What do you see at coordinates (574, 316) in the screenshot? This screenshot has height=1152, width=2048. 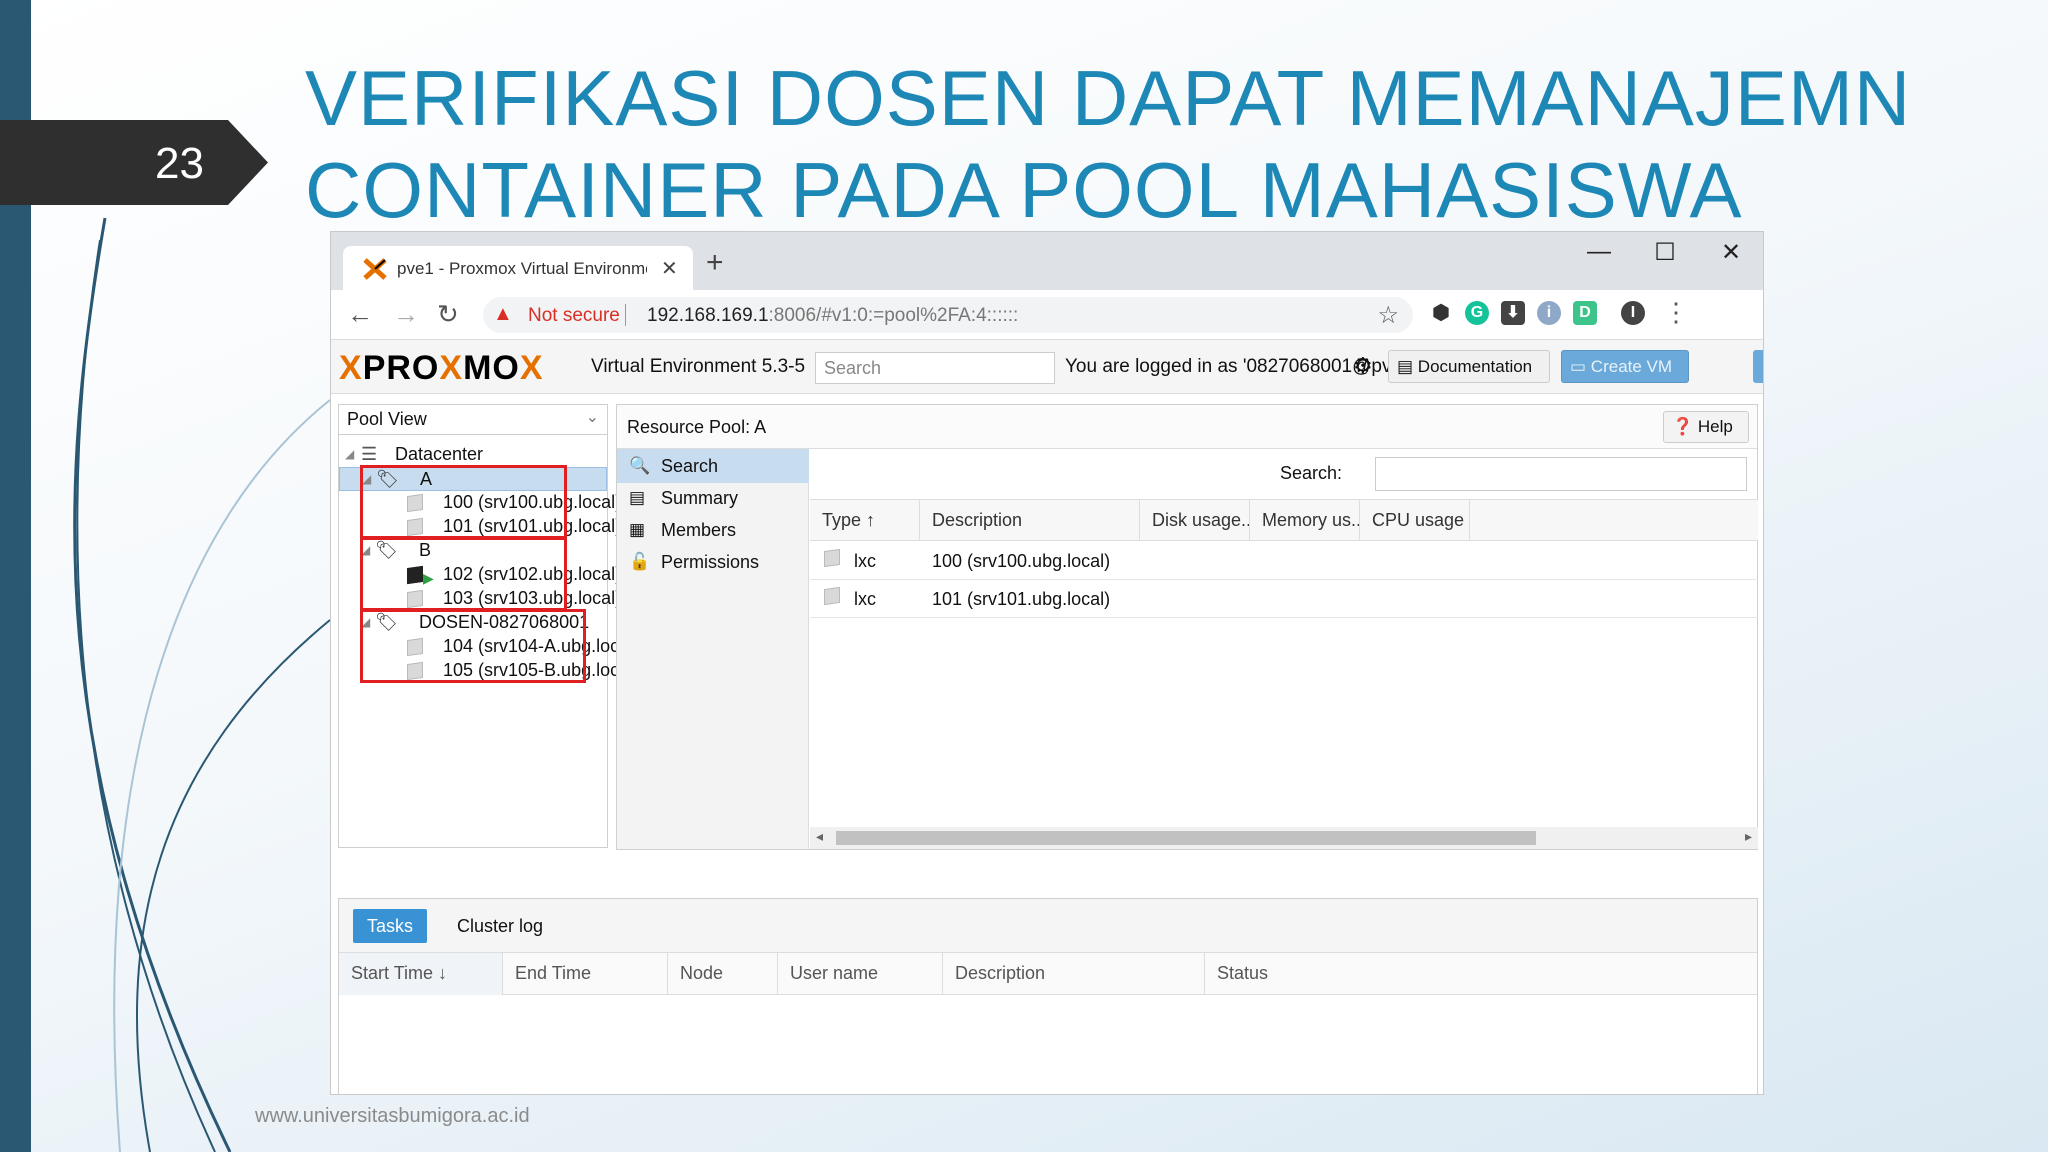 I see `security-warning: Not secure` at bounding box center [574, 316].